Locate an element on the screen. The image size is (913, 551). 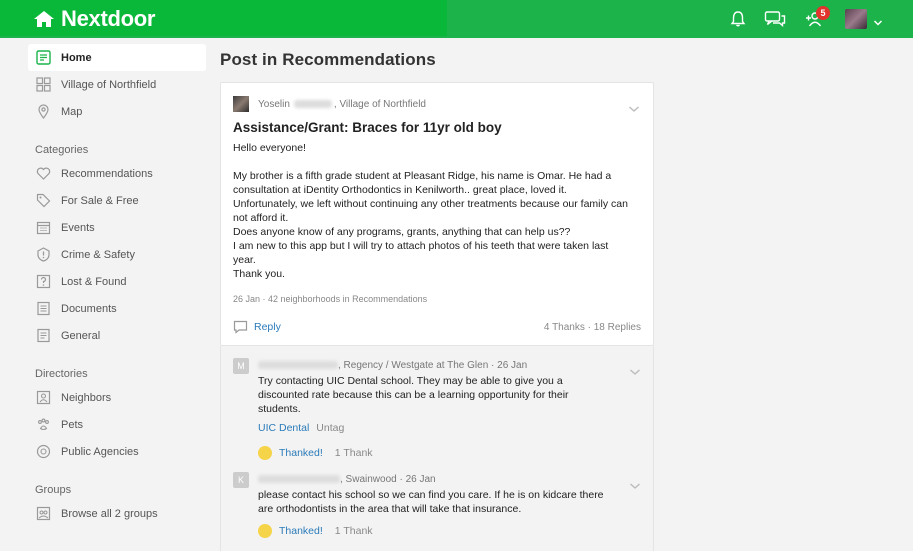
sidebar-item-label: Events is located at coordinates (78, 227).